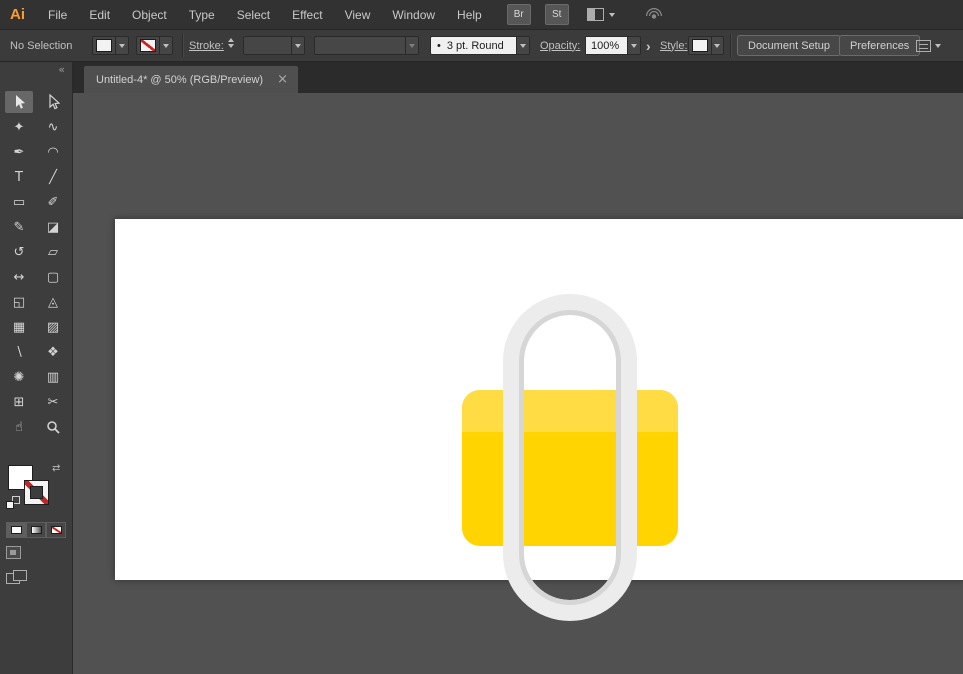 This screenshot has height=674, width=963. Describe the element at coordinates (253, 15) in the screenshot. I see `menu-item-select: Select` at that location.